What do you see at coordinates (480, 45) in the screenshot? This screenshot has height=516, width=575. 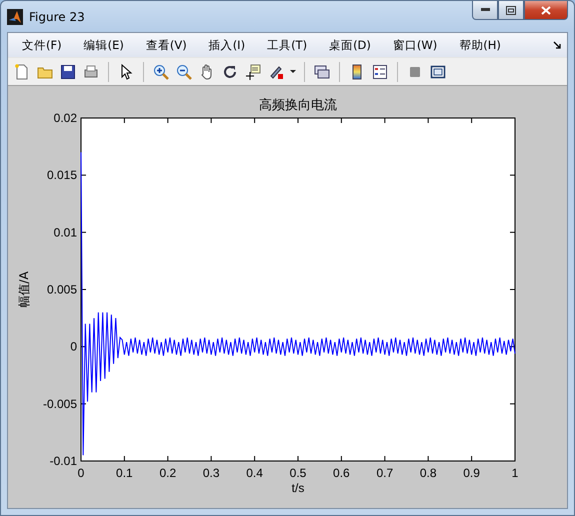 I see `menu-item: 帮助(H)` at bounding box center [480, 45].